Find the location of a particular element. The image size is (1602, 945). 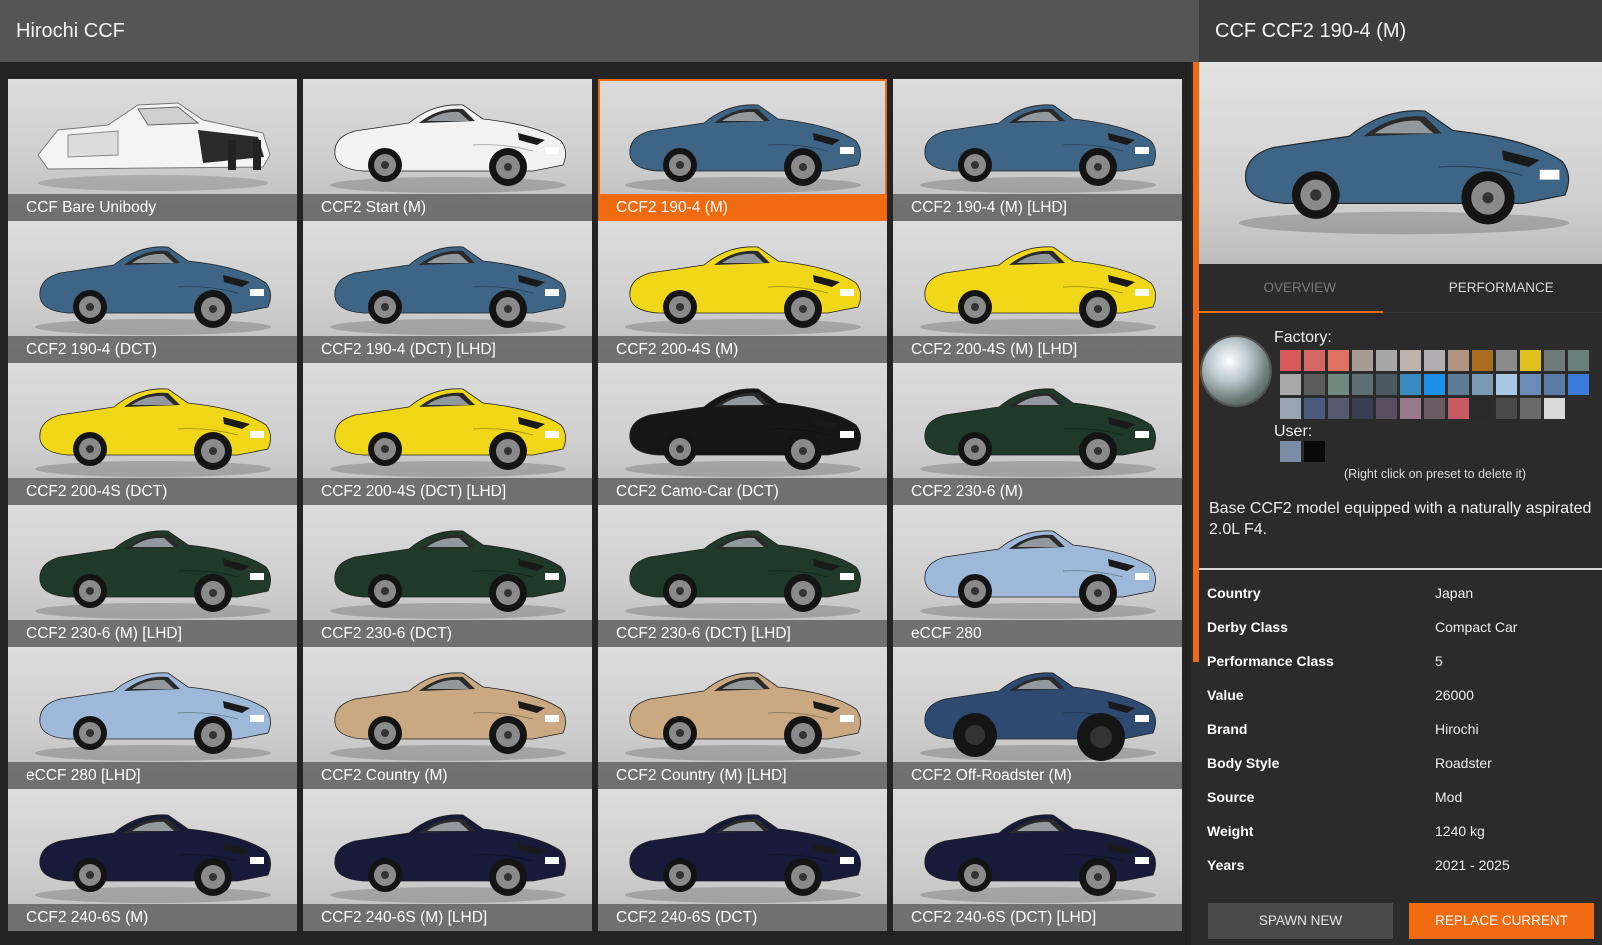

info-value: Japan is located at coordinates (1454, 593).